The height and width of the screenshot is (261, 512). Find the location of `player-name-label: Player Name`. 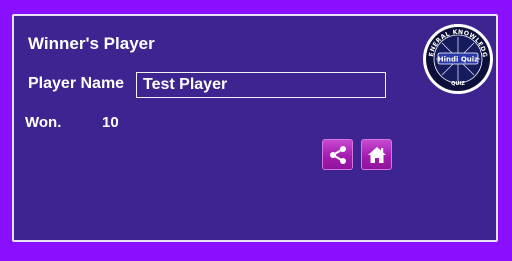

player-name-label: Player Name is located at coordinates (76, 83).